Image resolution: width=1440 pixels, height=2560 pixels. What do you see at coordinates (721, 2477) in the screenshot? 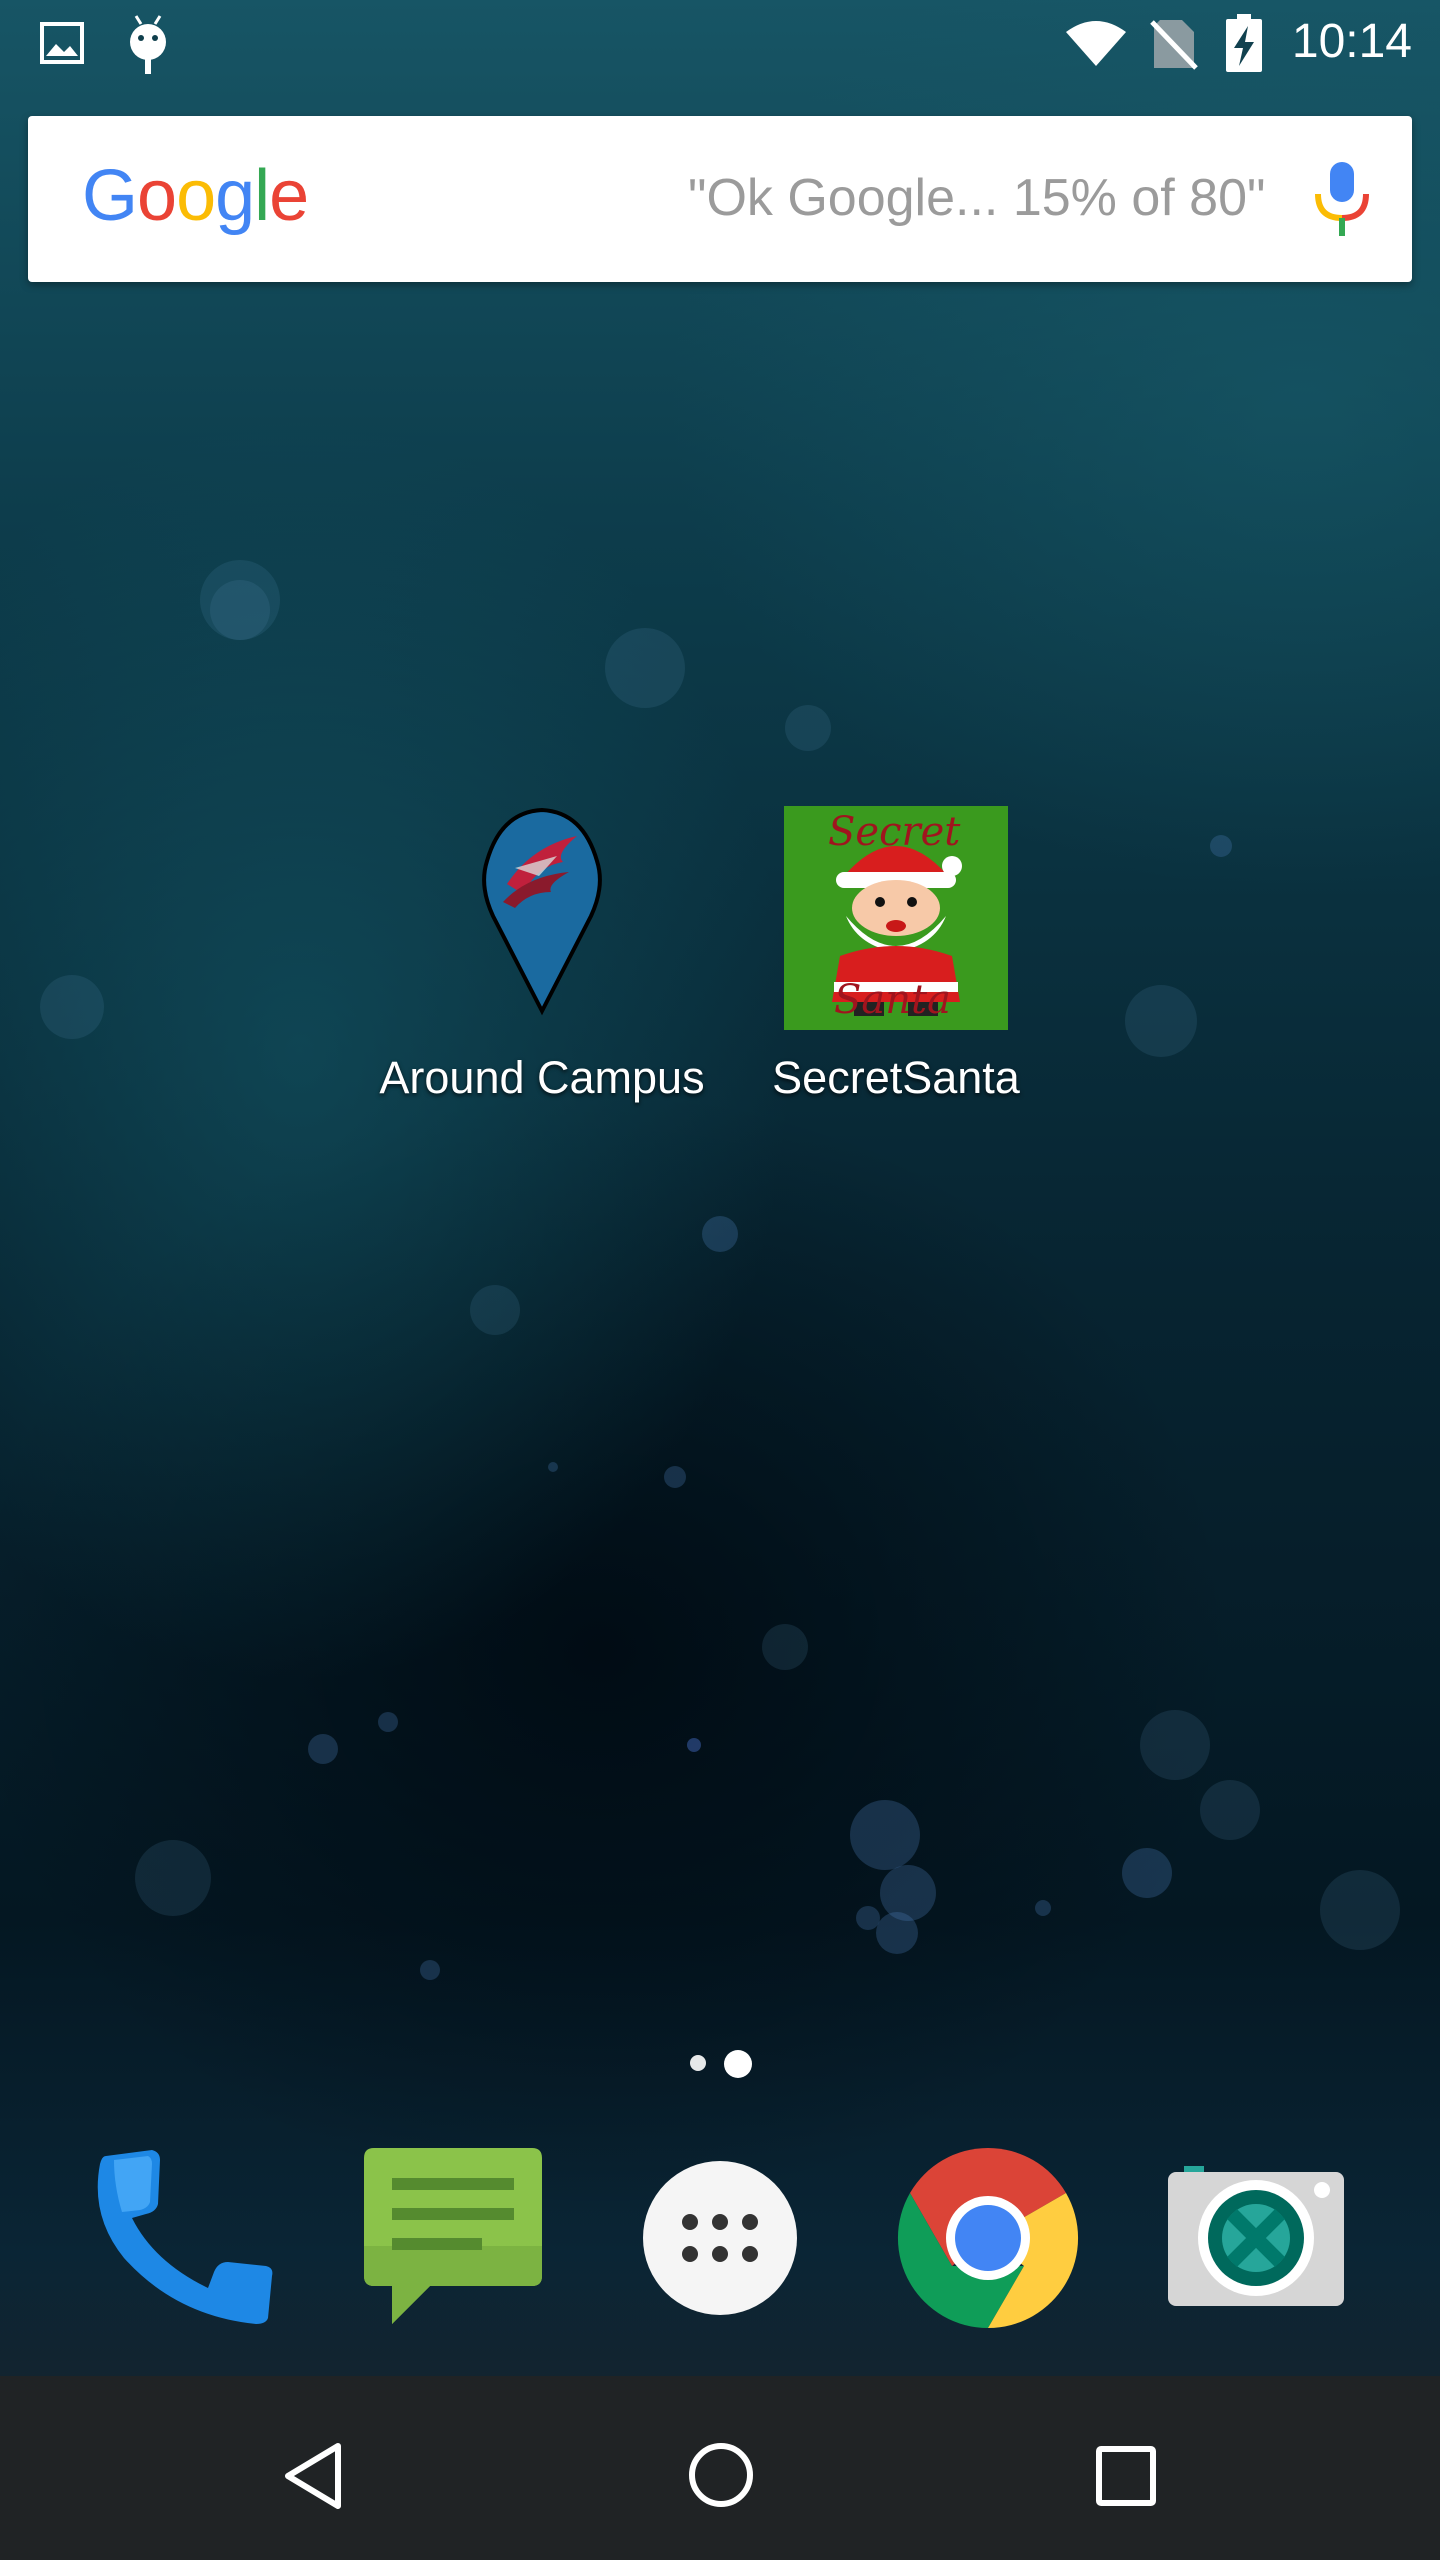
I see `home-icon` at bounding box center [721, 2477].